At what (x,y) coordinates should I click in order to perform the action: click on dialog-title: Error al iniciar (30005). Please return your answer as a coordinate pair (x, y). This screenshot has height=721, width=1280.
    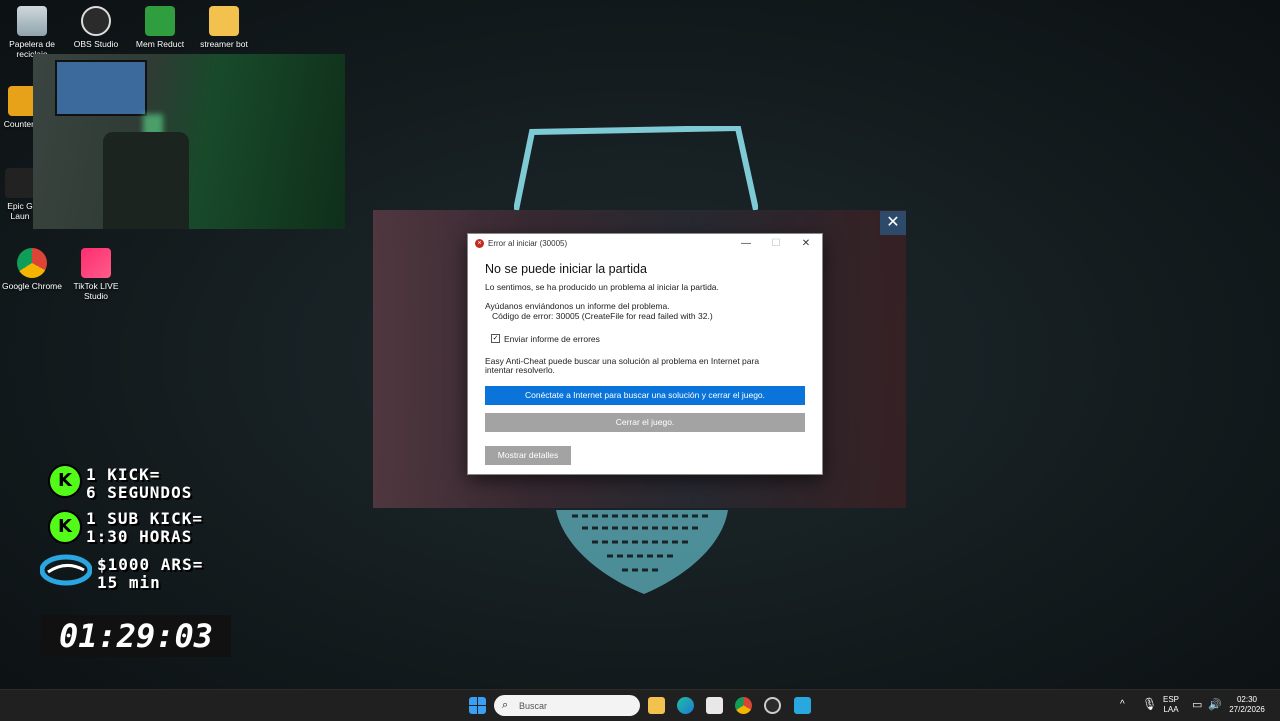
    Looking at the image, I should click on (528, 243).